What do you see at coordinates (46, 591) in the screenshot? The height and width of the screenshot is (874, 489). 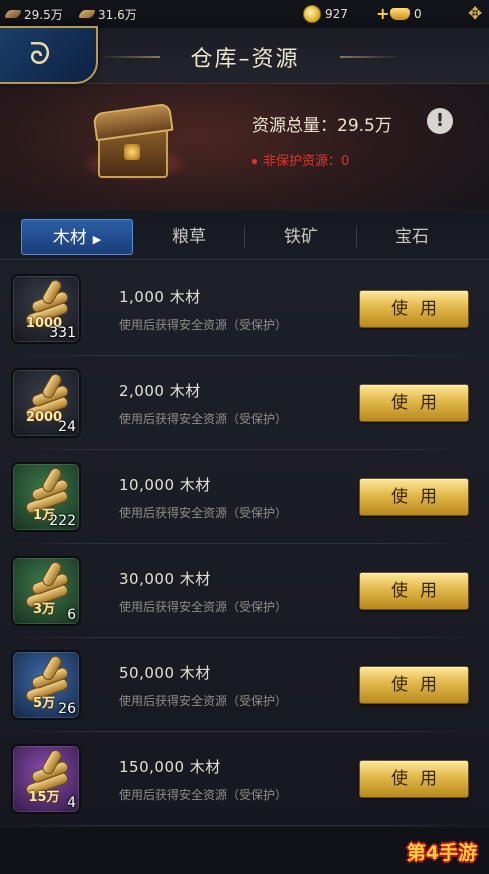 I see `wood-pack-icon: 3万 6` at bounding box center [46, 591].